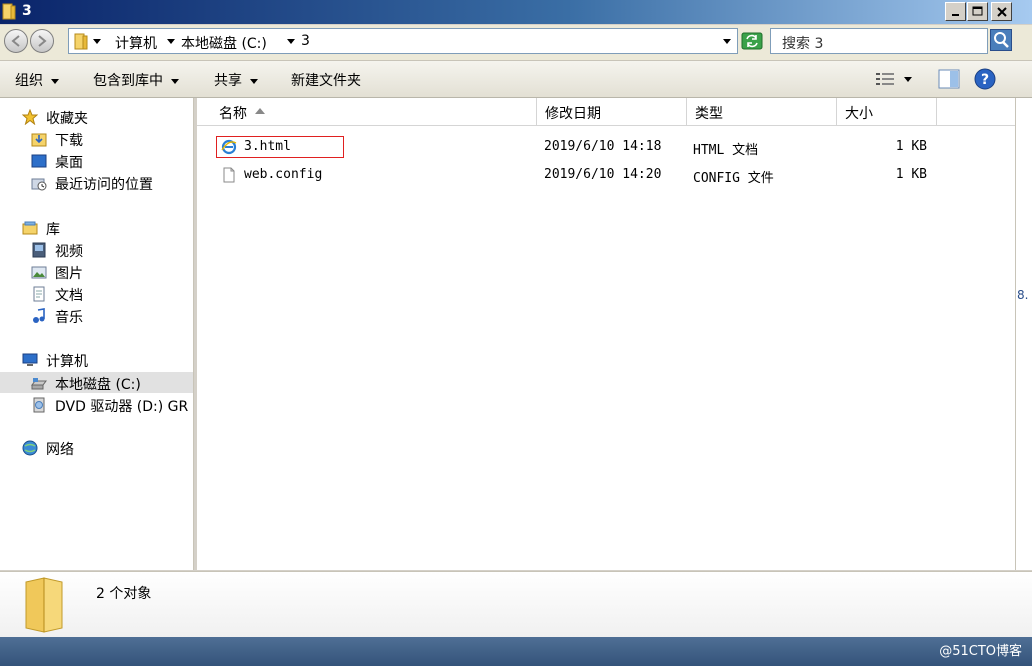  Describe the element at coordinates (1023, 295) in the screenshot. I see `background-text-fragment: 8.` at that location.